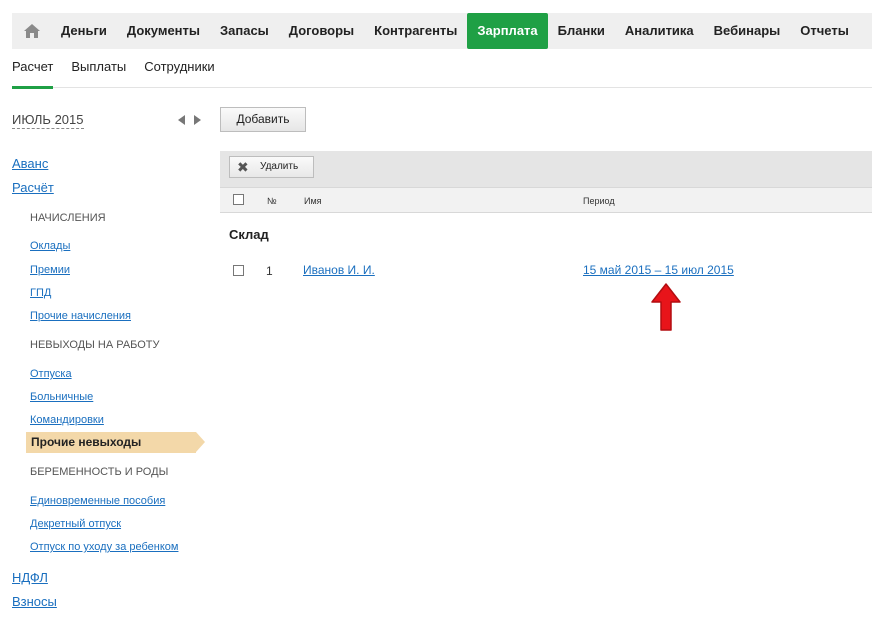 The width and height of the screenshot is (886, 624). Describe the element at coordinates (181, 120) in the screenshot. I see `prev-month-icon` at that location.